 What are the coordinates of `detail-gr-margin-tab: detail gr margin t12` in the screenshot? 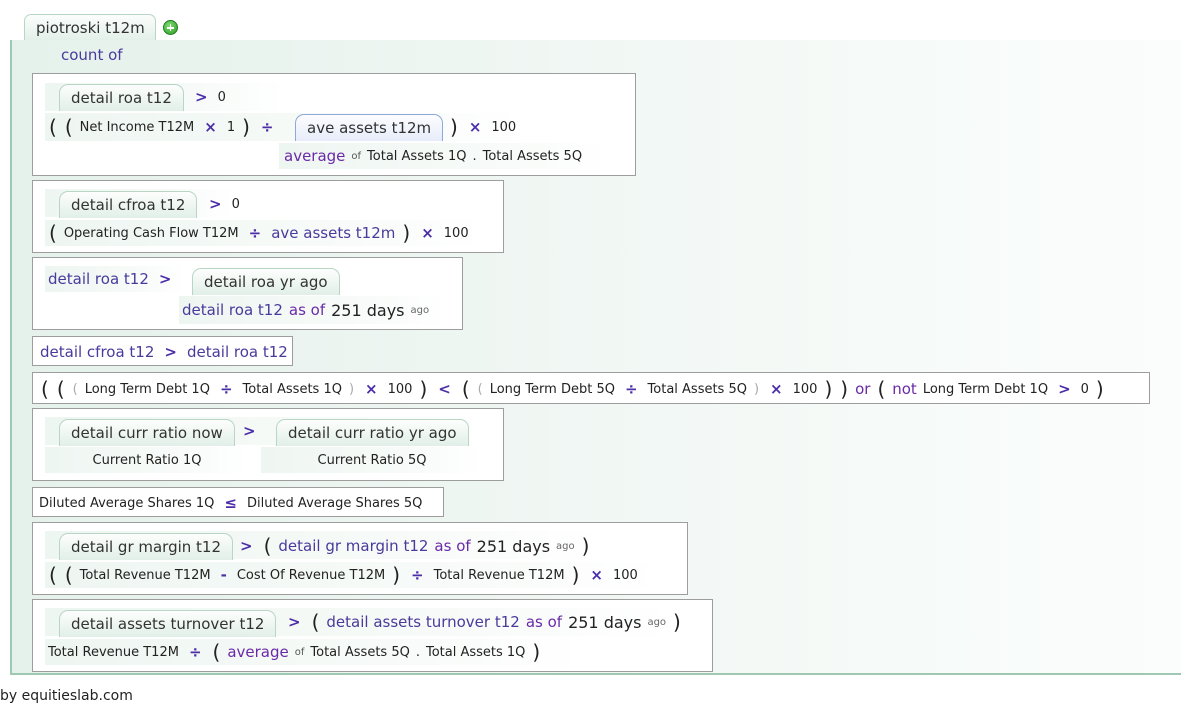 It's located at (146, 546).